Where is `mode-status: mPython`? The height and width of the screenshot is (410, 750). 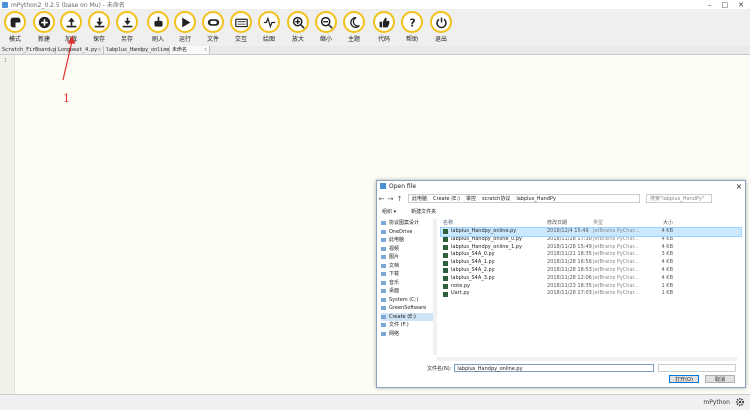
mode-status: mPython is located at coordinates (716, 402).